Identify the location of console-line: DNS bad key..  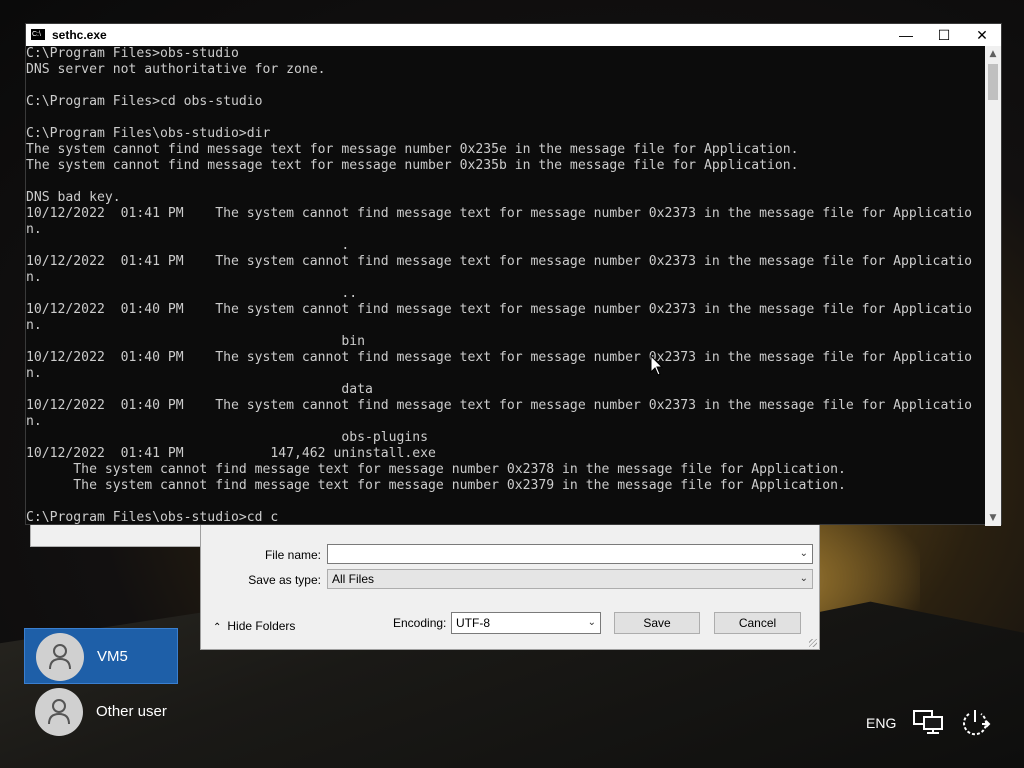
(73, 197).